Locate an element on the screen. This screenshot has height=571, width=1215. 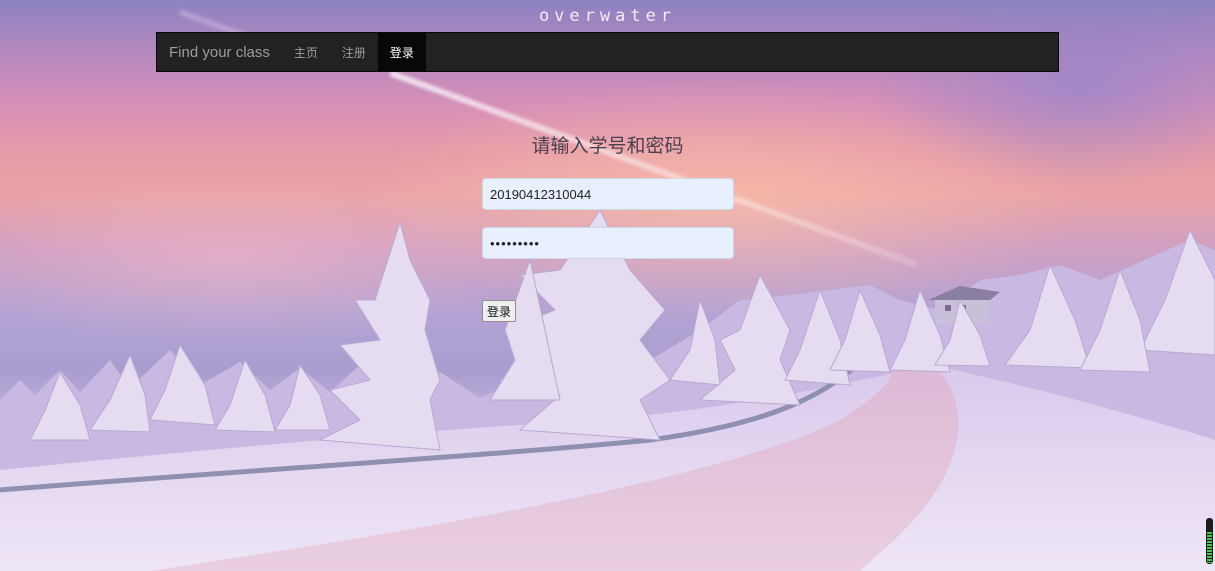
top-navbar: Find your class 主页 注册 登录 is located at coordinates (607, 52).